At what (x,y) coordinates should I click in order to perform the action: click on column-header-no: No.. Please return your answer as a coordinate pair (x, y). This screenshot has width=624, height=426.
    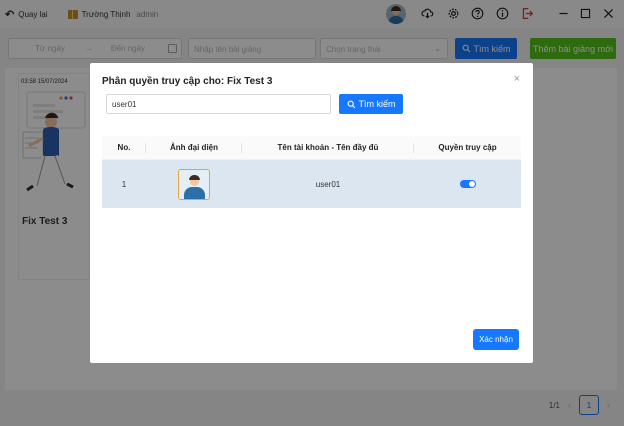
    Looking at the image, I should click on (124, 148).